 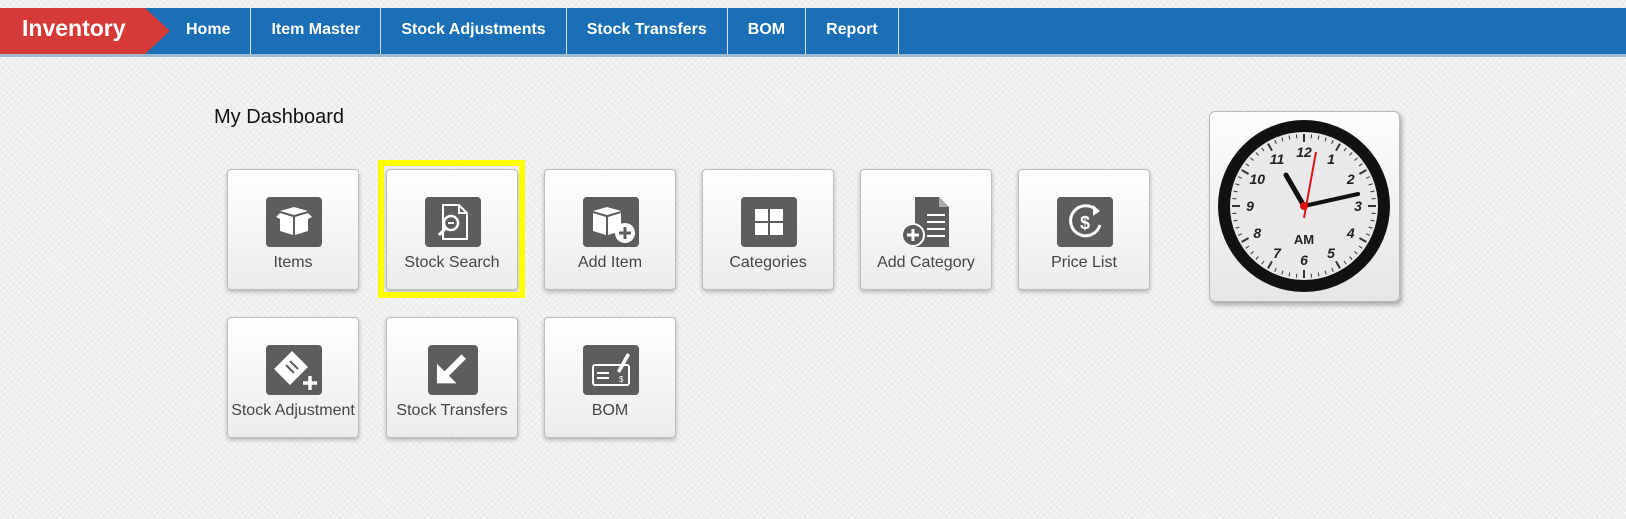 What do you see at coordinates (1084, 262) in the screenshot?
I see `tile-label: Price List` at bounding box center [1084, 262].